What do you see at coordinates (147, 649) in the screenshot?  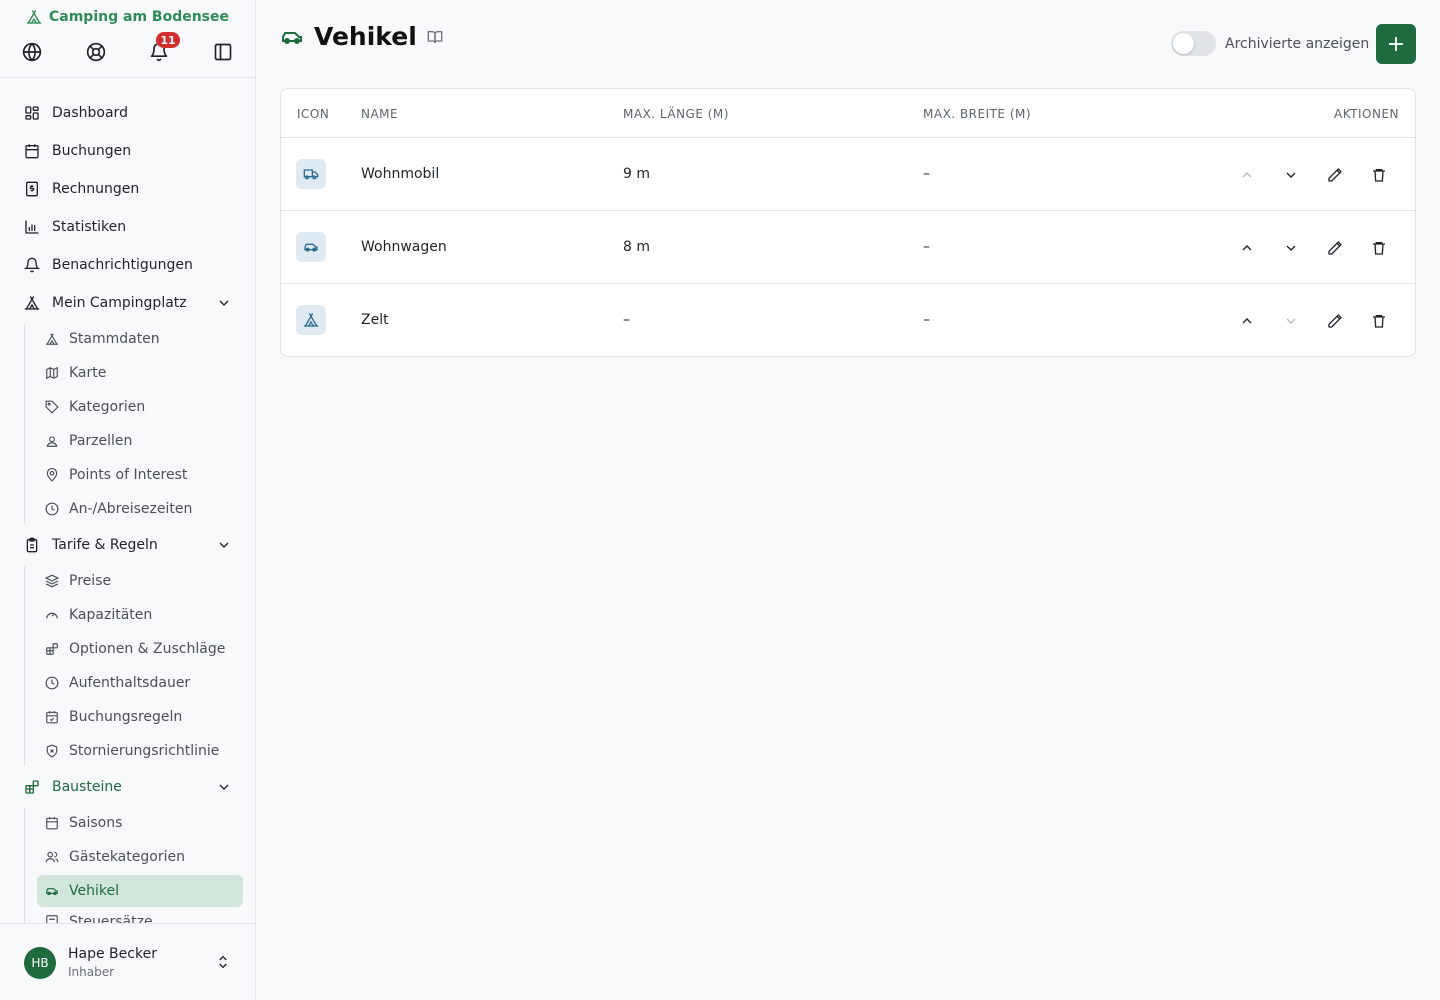 I see `sidebar-item-label: Optionen & Zuschläge` at bounding box center [147, 649].